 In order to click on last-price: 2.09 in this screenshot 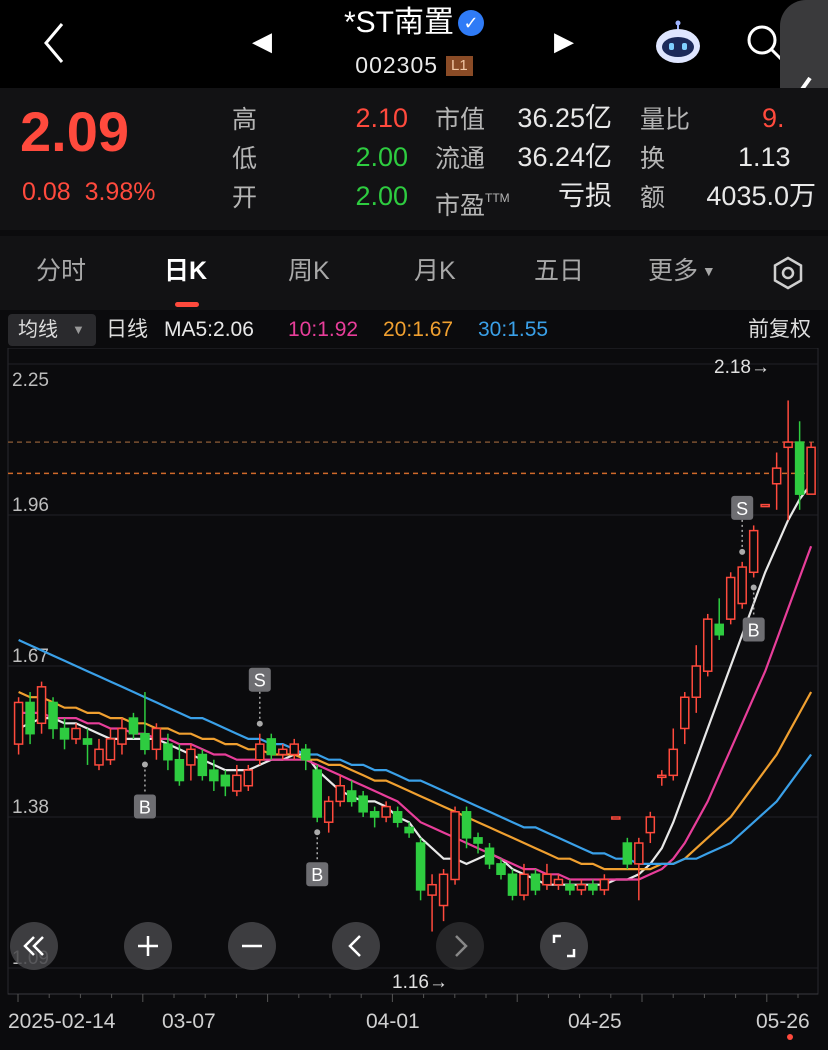, I will do `click(74, 131)`.